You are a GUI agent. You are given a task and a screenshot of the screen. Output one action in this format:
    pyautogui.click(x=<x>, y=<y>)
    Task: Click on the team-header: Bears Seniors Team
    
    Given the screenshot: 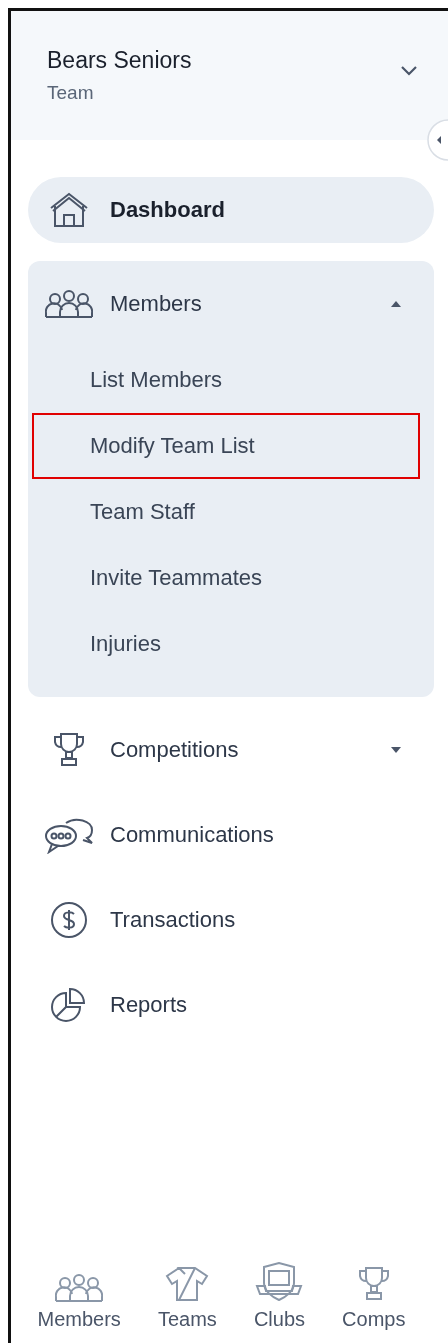 What is the action you would take?
    pyautogui.click(x=229, y=75)
    